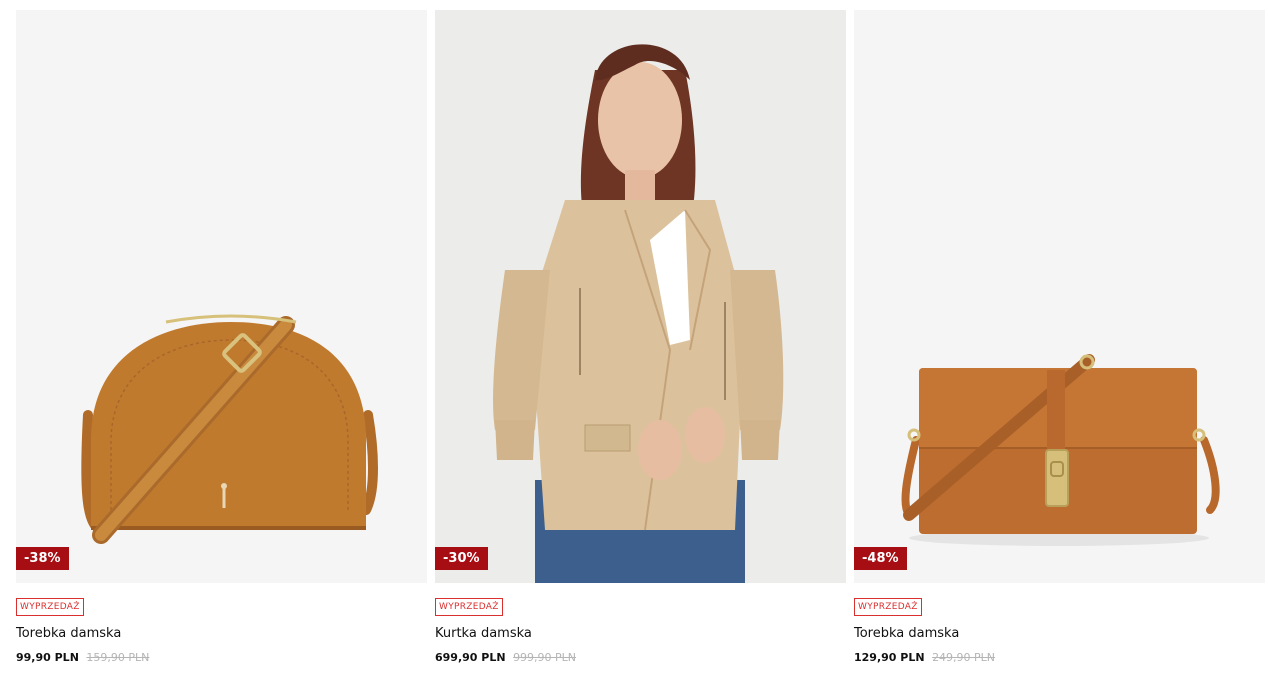 The width and height of the screenshot is (1269, 674). Describe the element at coordinates (118, 657) in the screenshot. I see `old-price: 159,90 PLN` at that location.